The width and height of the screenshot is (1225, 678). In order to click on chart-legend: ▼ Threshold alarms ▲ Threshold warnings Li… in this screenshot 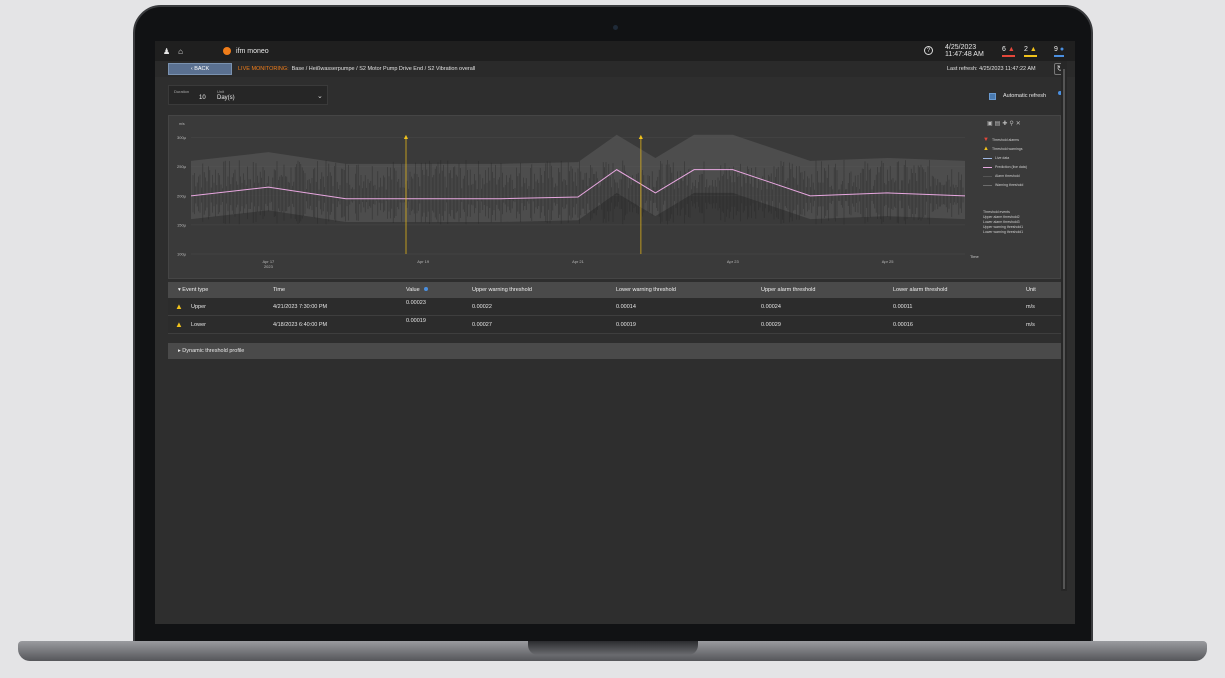, I will do `click(1005, 185)`.